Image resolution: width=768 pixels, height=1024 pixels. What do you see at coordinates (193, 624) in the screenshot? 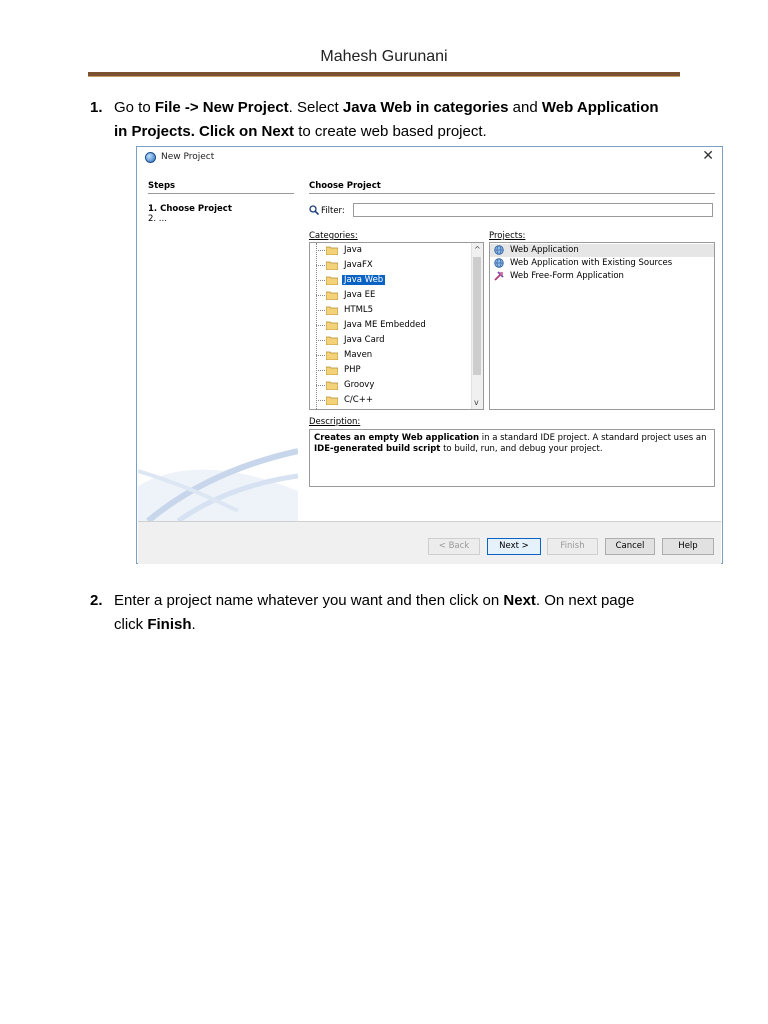
I see `step-2-text: .` at bounding box center [193, 624].